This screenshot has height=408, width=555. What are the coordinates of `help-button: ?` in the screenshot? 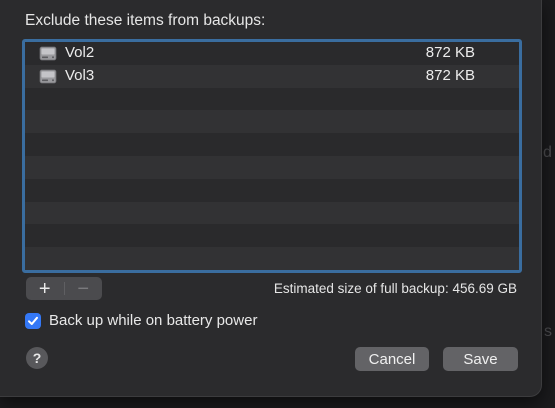 It's located at (37, 358).